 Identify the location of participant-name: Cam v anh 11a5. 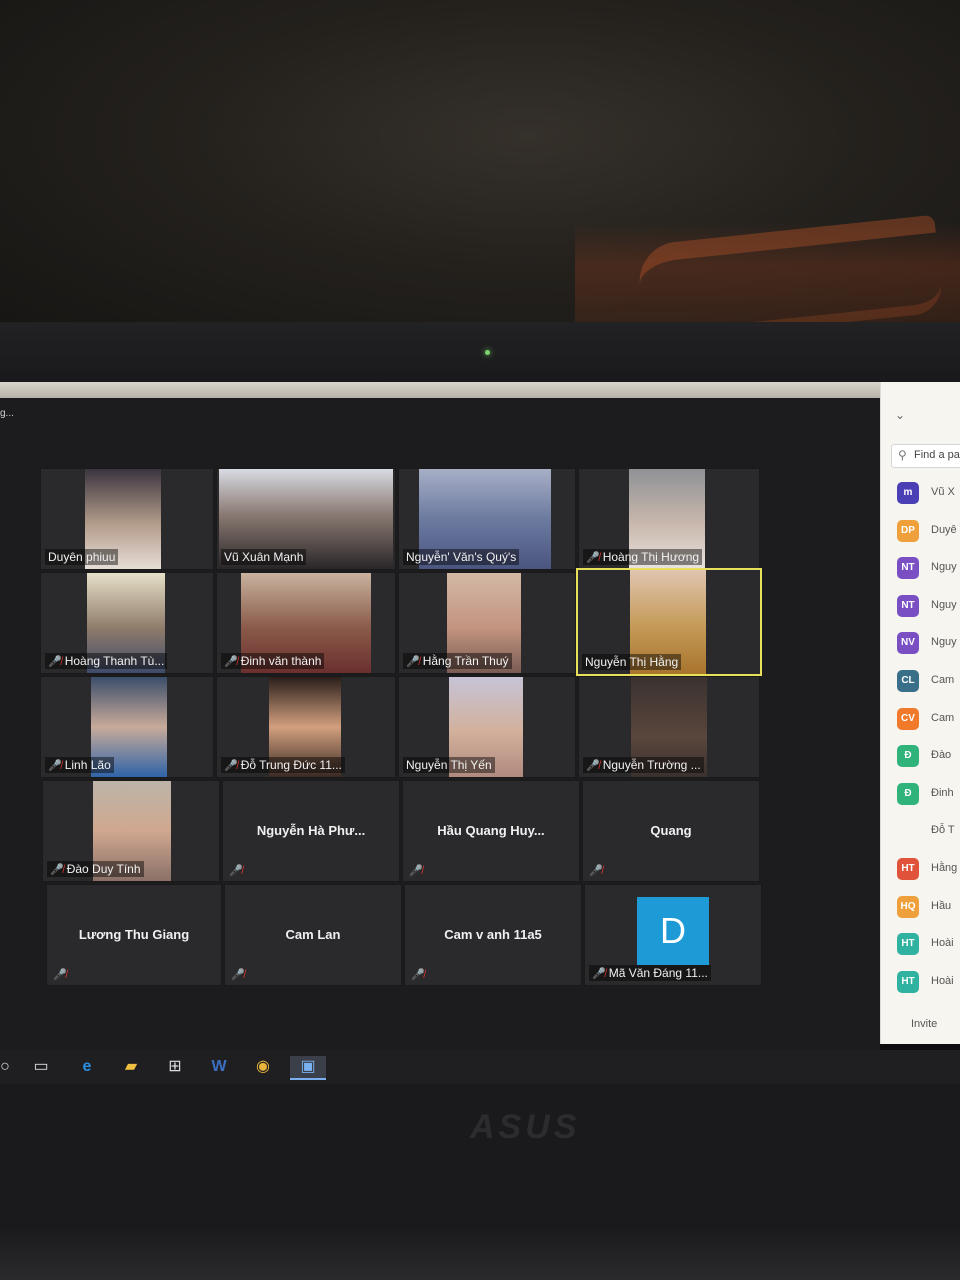
(493, 934).